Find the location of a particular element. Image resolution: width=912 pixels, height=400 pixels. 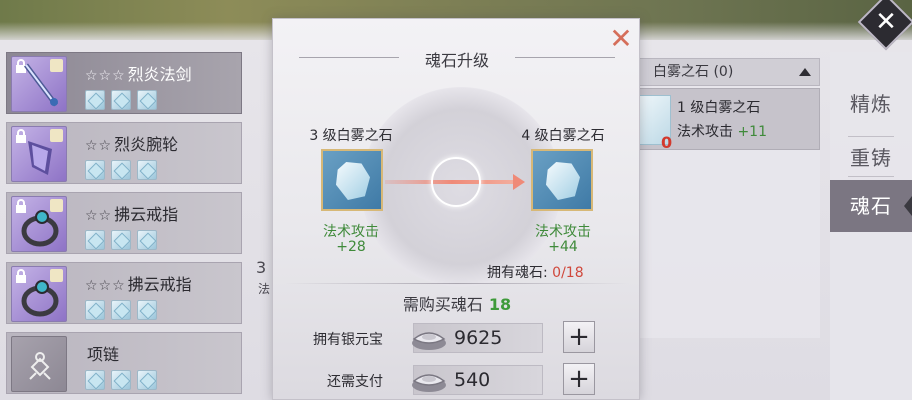

soulstone-stat-name: 法术攻击 is located at coordinates (705, 132).